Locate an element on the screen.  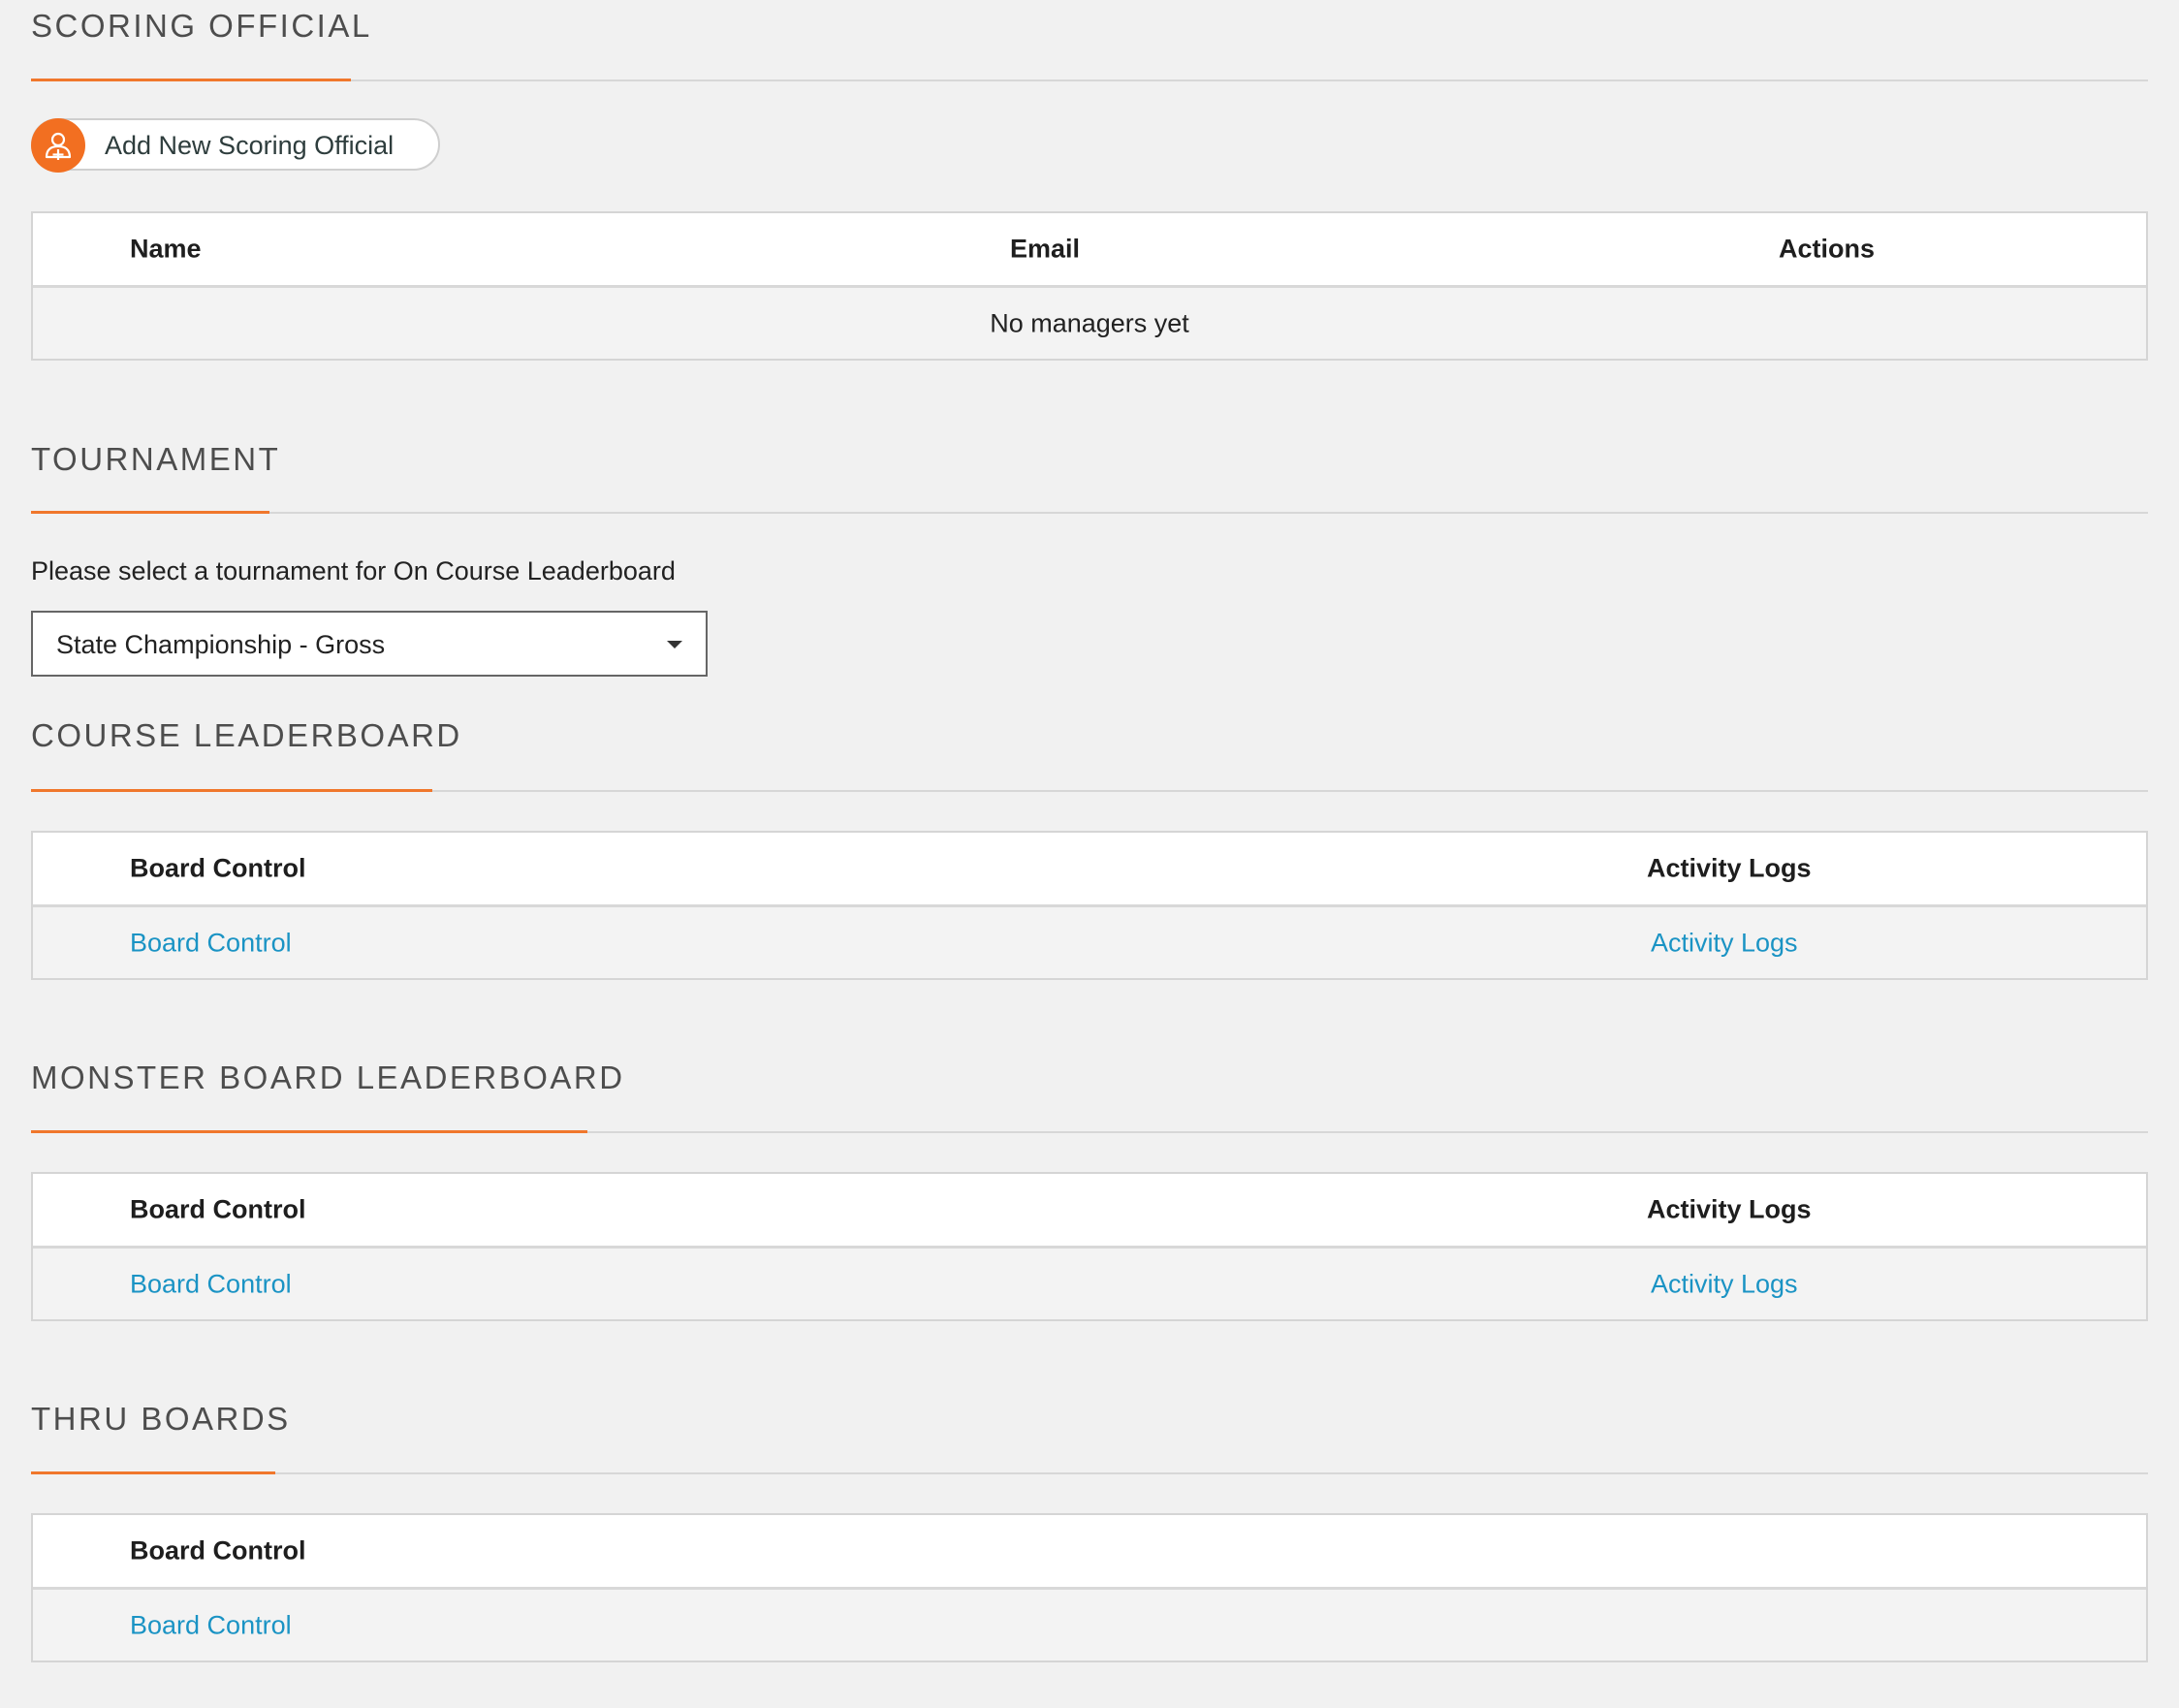
empty-state-message: No managers yet is located at coordinates (1089, 322).